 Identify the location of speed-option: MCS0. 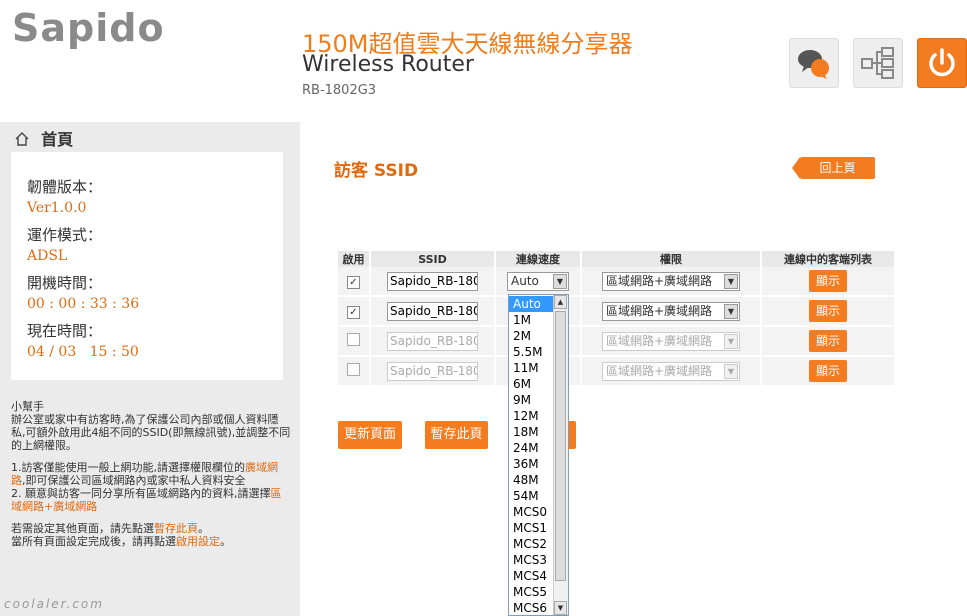
(533, 512).